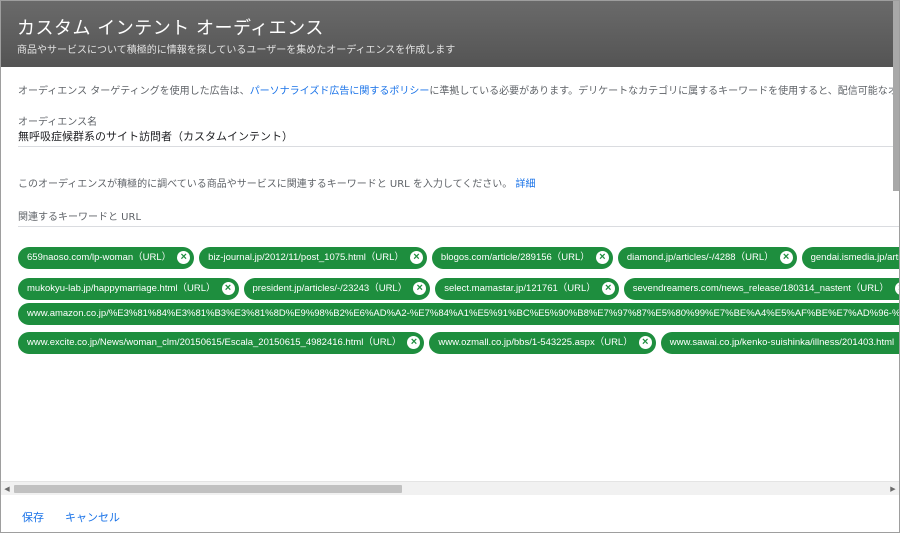 Image resolution: width=900 pixels, height=533 pixels. I want to click on keyword-chip: diamond.jp/articles/-/4288（URL） ×, so click(707, 258).